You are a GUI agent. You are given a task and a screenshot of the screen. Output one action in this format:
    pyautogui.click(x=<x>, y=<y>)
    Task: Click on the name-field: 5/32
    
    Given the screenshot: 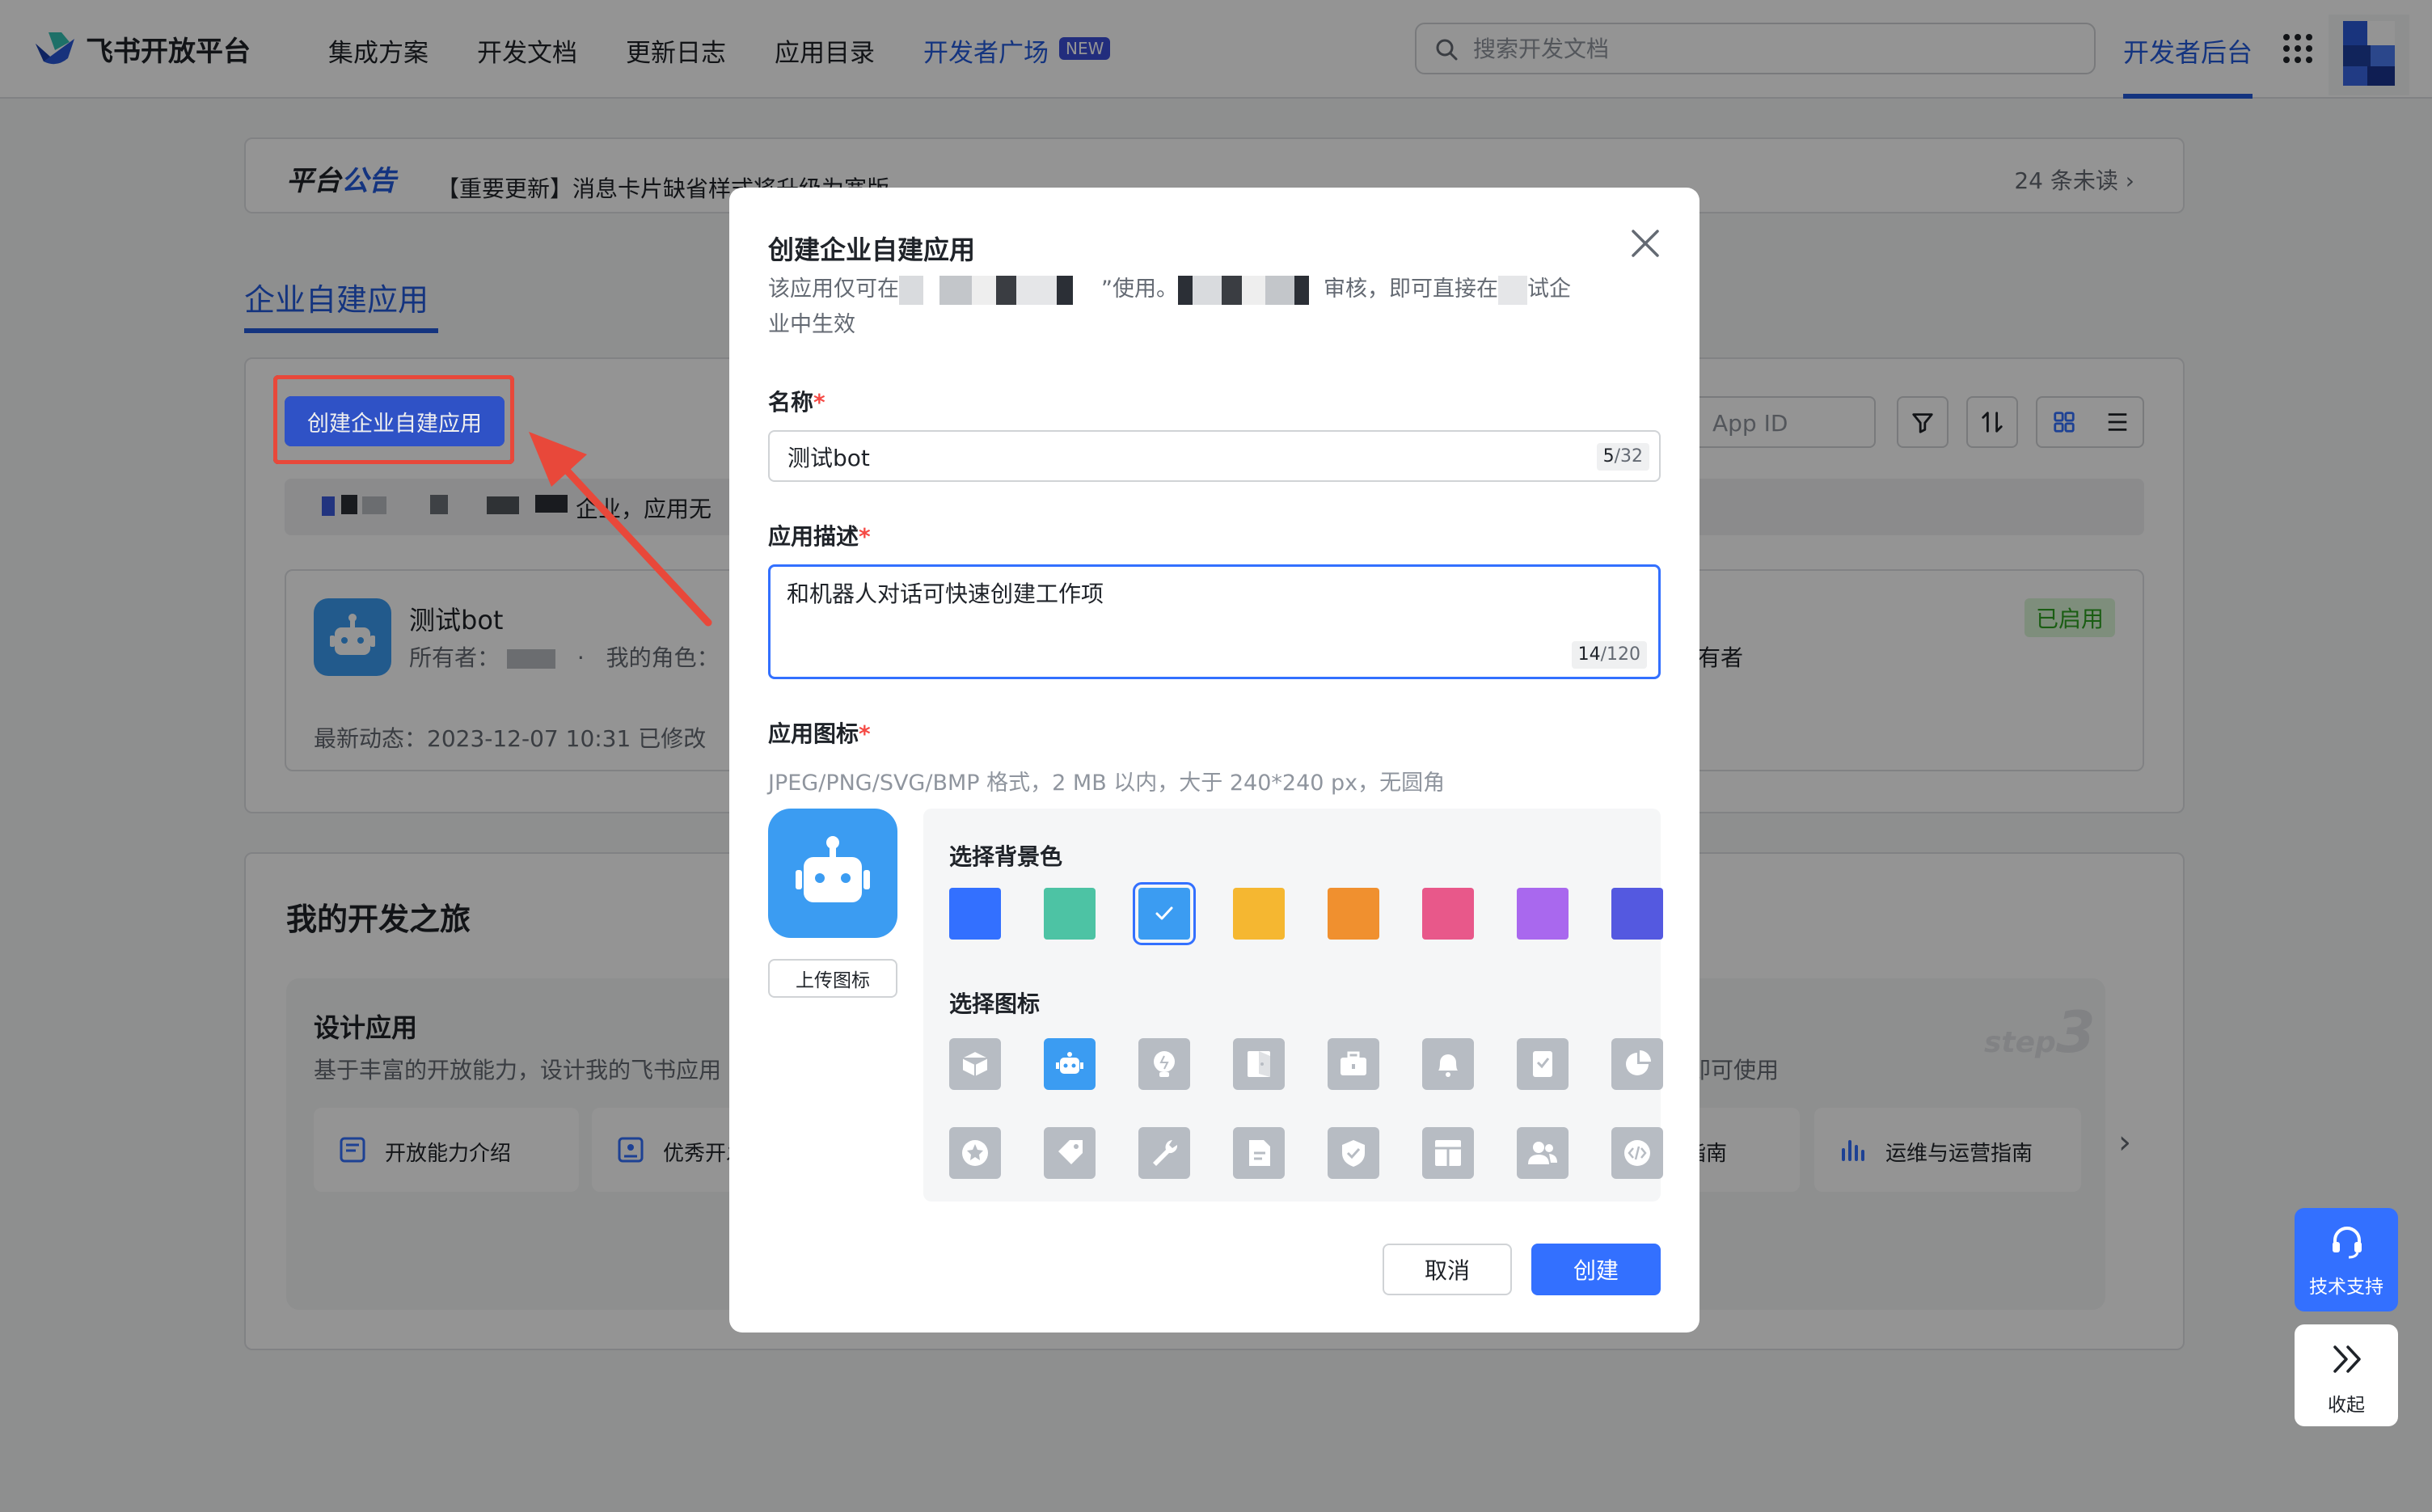 What is the action you would take?
    pyautogui.click(x=1214, y=456)
    